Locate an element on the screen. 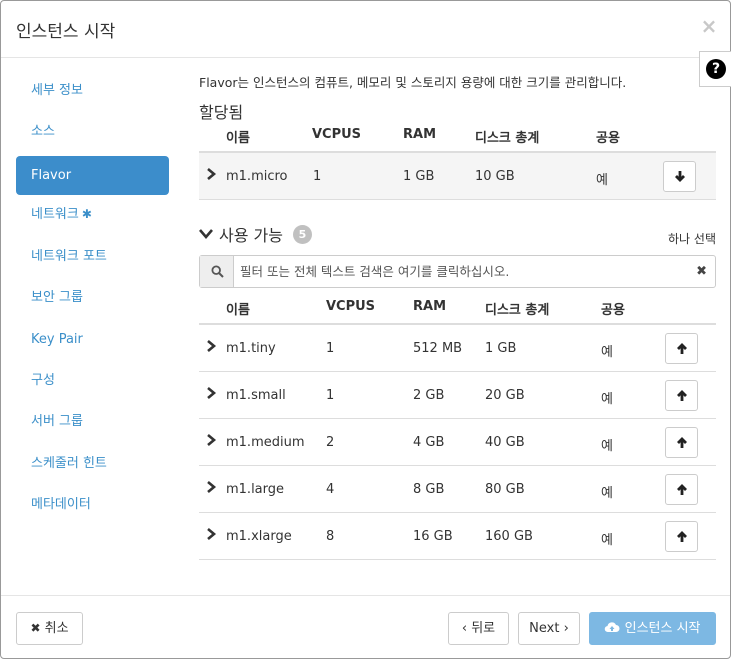 This screenshot has height=659, width=731. chevron-down-icon is located at coordinates (206, 234).